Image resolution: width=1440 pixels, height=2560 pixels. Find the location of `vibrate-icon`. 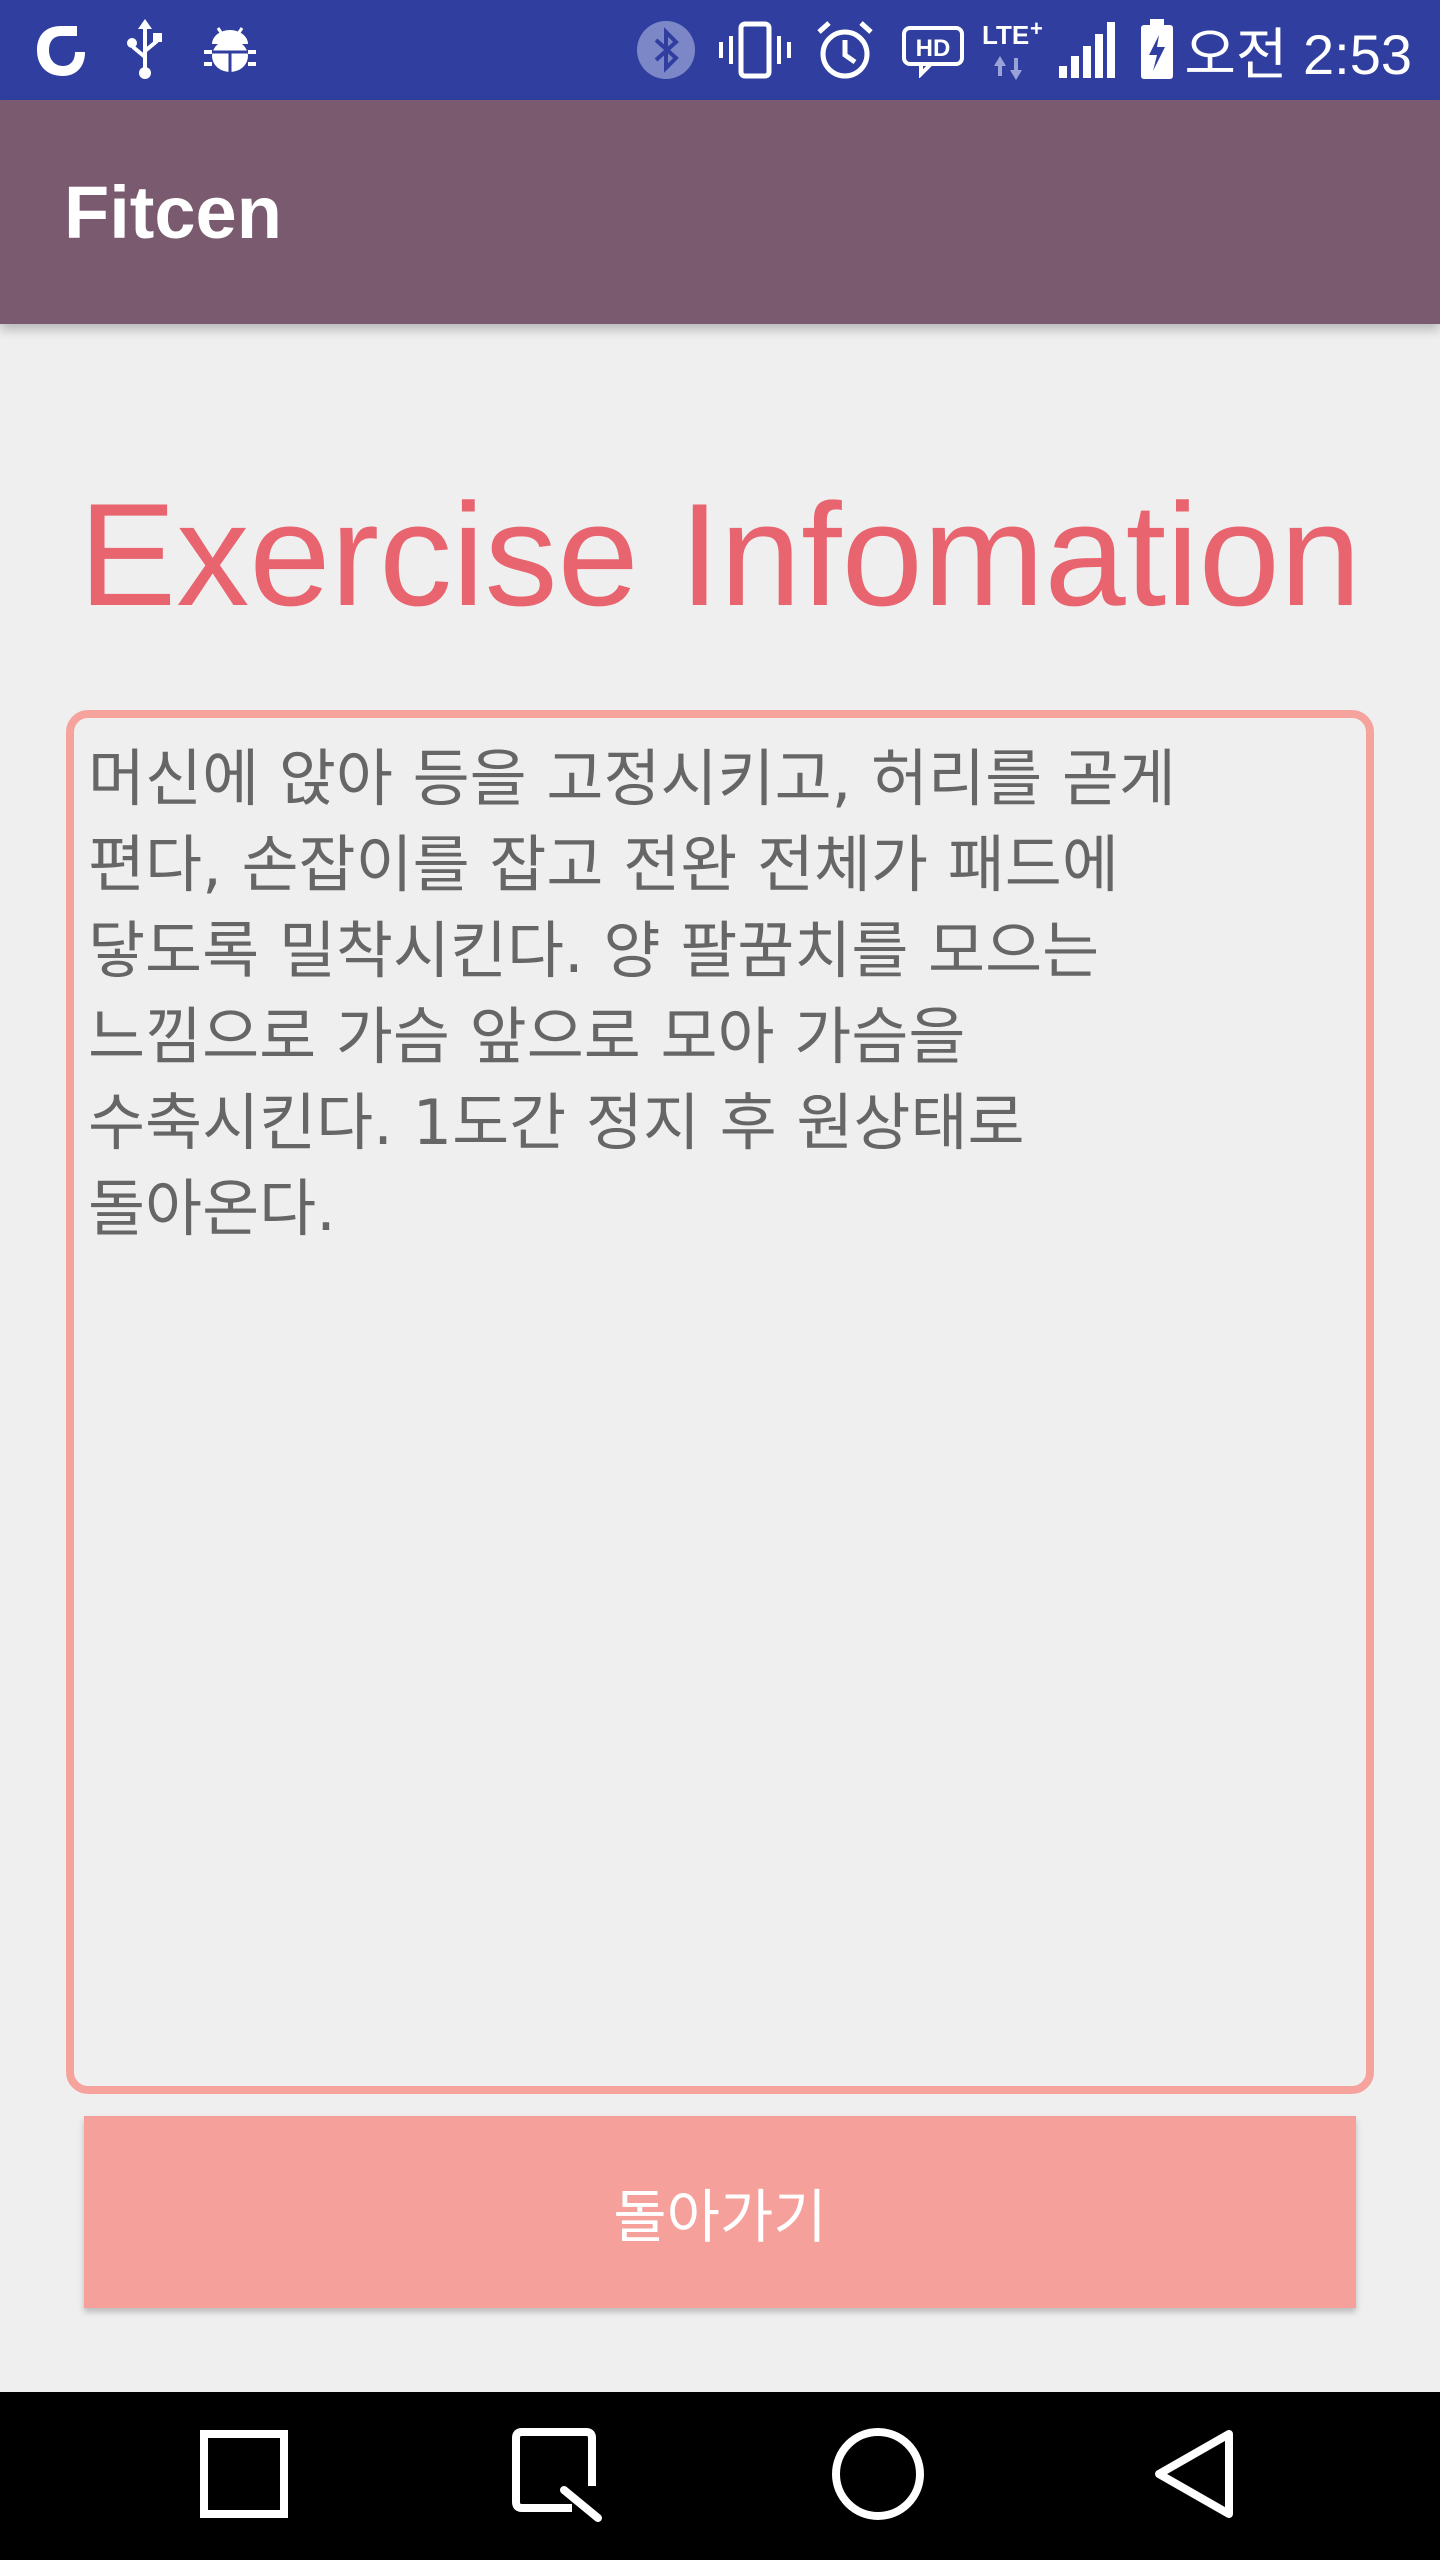

vibrate-icon is located at coordinates (755, 50).